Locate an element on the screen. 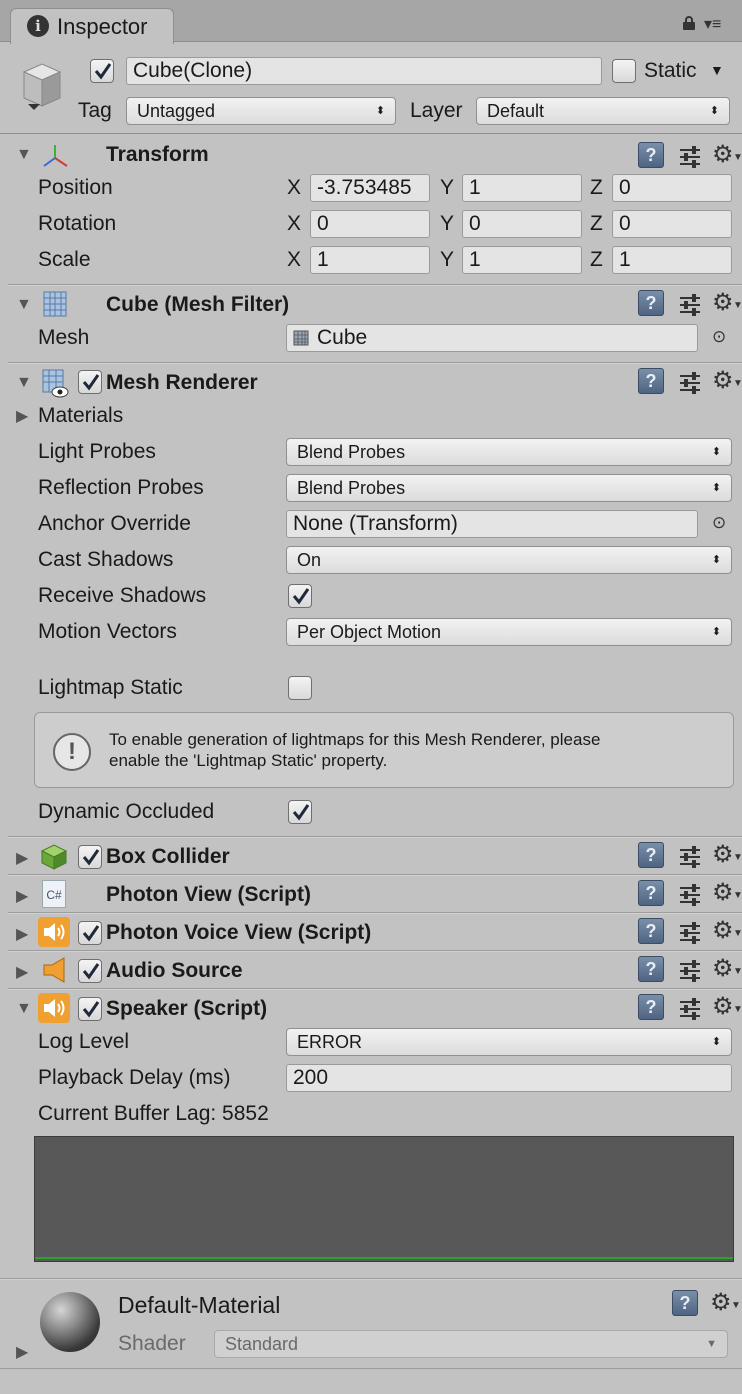  light-probes-dropdown: Blend Probes ⬍ is located at coordinates (509, 452).